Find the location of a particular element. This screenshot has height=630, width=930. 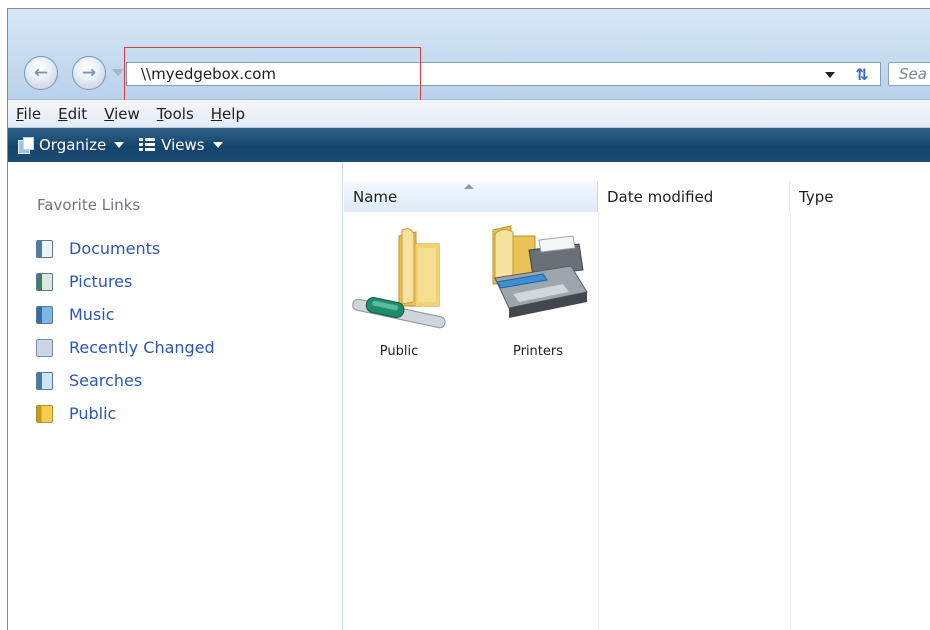

file-item-public: Public is located at coordinates (399, 292).